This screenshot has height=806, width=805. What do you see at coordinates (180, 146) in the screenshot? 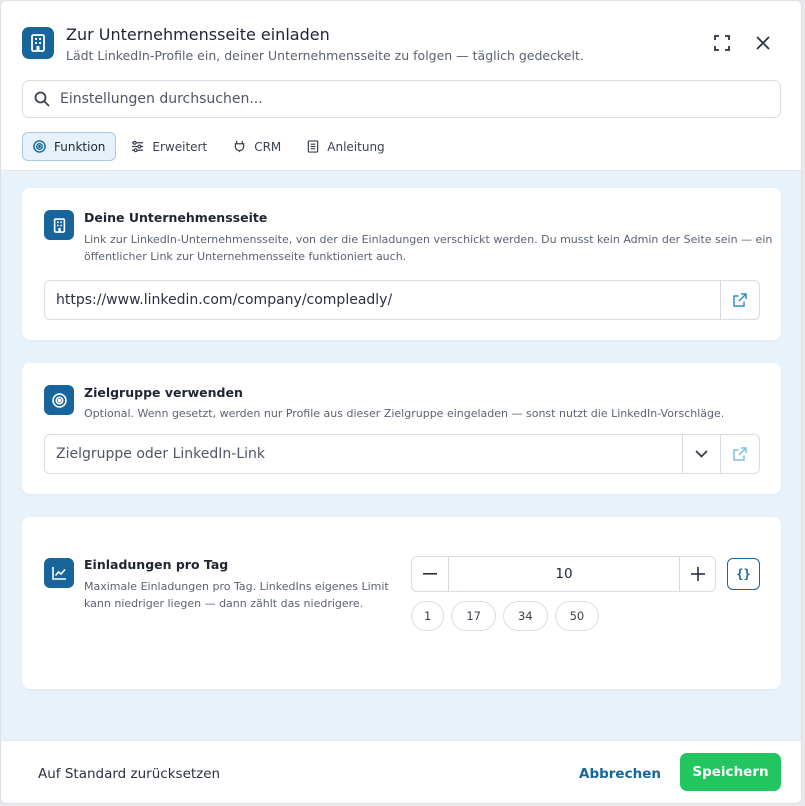
I see `tab-label: Erweitert` at bounding box center [180, 146].